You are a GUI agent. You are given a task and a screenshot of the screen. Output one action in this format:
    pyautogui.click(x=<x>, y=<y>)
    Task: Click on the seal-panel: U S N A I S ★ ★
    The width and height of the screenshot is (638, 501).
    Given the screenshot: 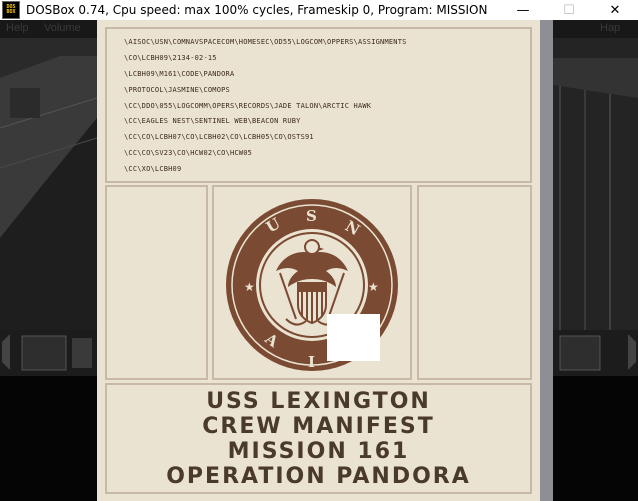 What is the action you would take?
    pyautogui.click(x=312, y=282)
    